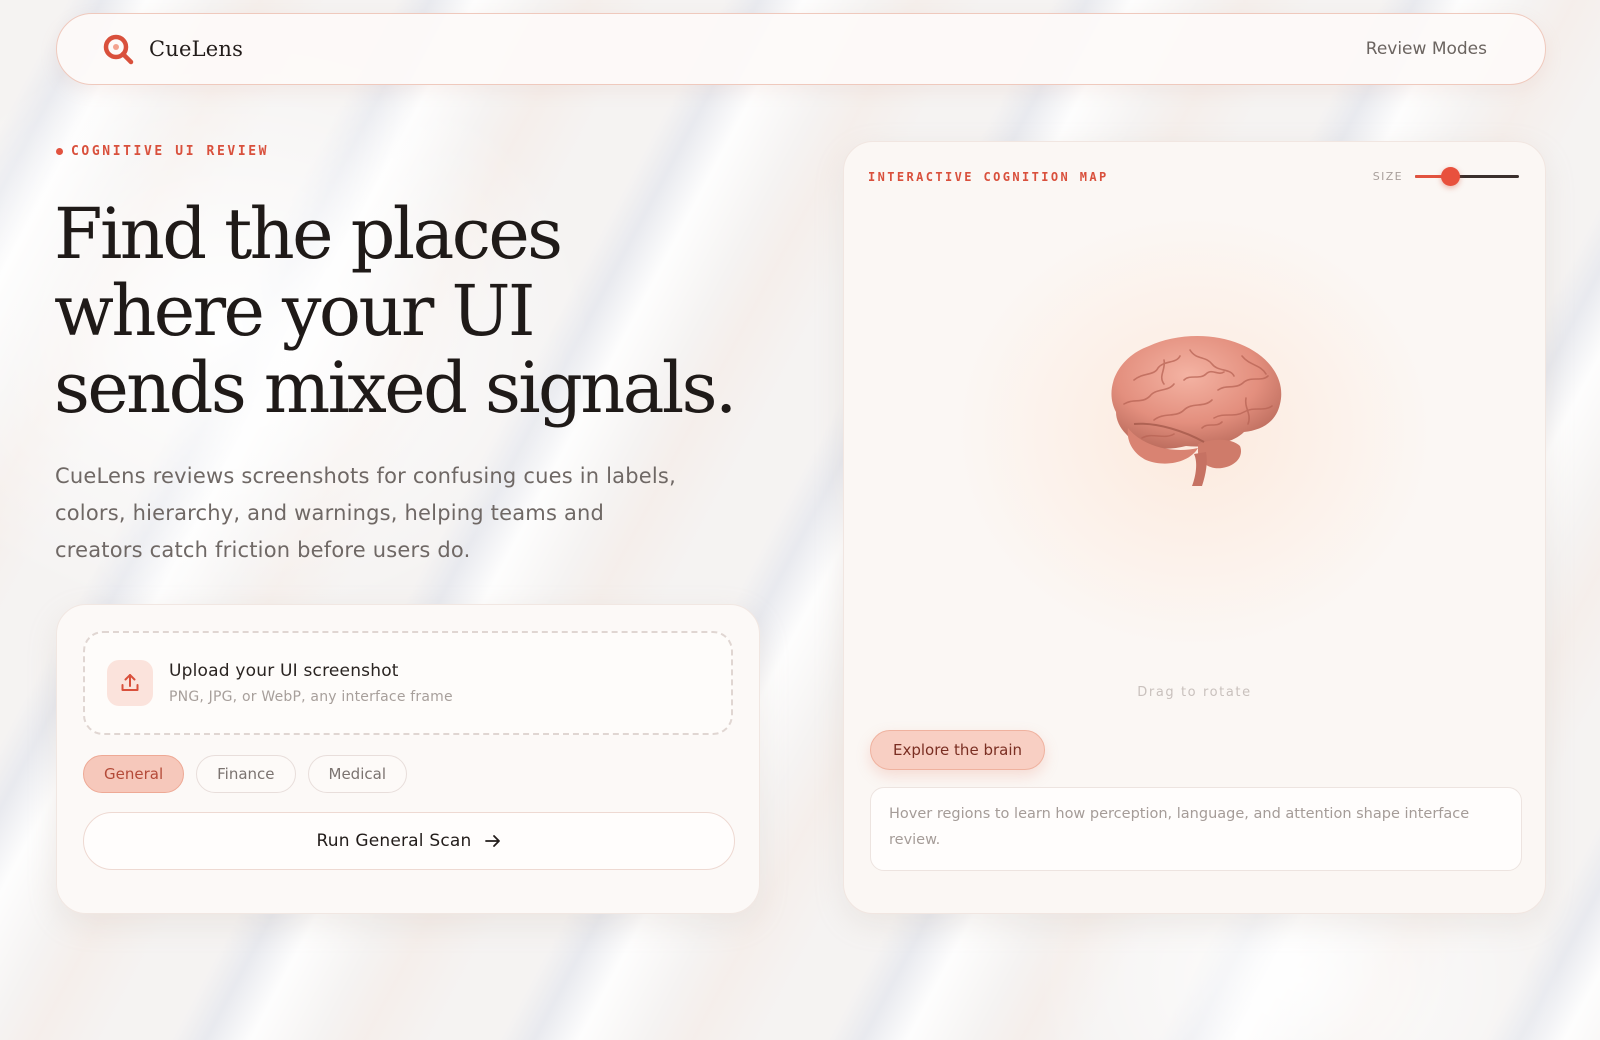  I want to click on mode-chip-finance: Finance, so click(246, 774).